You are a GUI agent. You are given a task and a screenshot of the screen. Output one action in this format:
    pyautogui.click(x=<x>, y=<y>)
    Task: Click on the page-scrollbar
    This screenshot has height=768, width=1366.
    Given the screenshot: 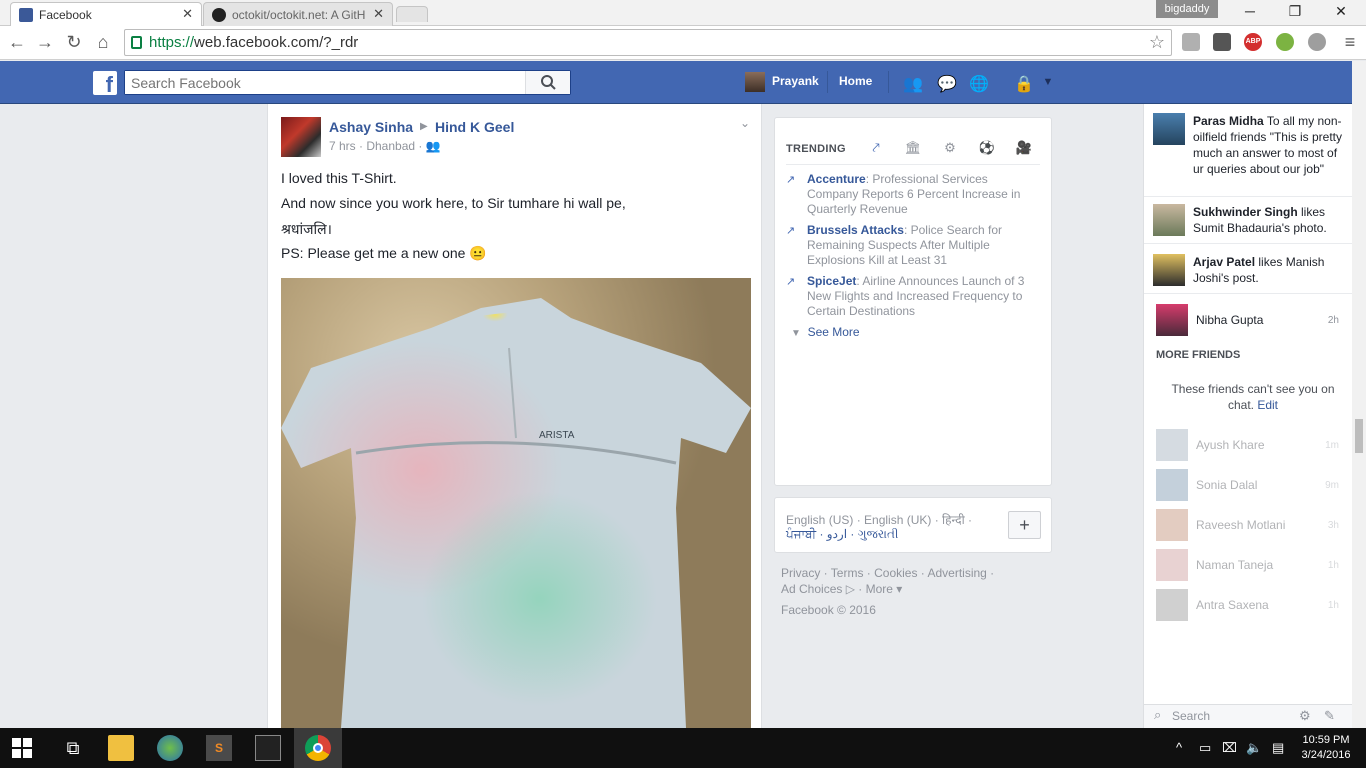 What is the action you would take?
    pyautogui.click(x=1359, y=394)
    